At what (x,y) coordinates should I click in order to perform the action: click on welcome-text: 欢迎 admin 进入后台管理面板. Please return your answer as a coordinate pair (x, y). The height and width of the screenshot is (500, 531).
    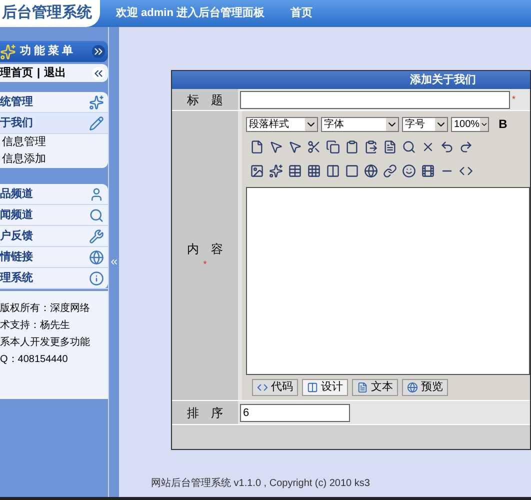
    Looking at the image, I should click on (190, 14).